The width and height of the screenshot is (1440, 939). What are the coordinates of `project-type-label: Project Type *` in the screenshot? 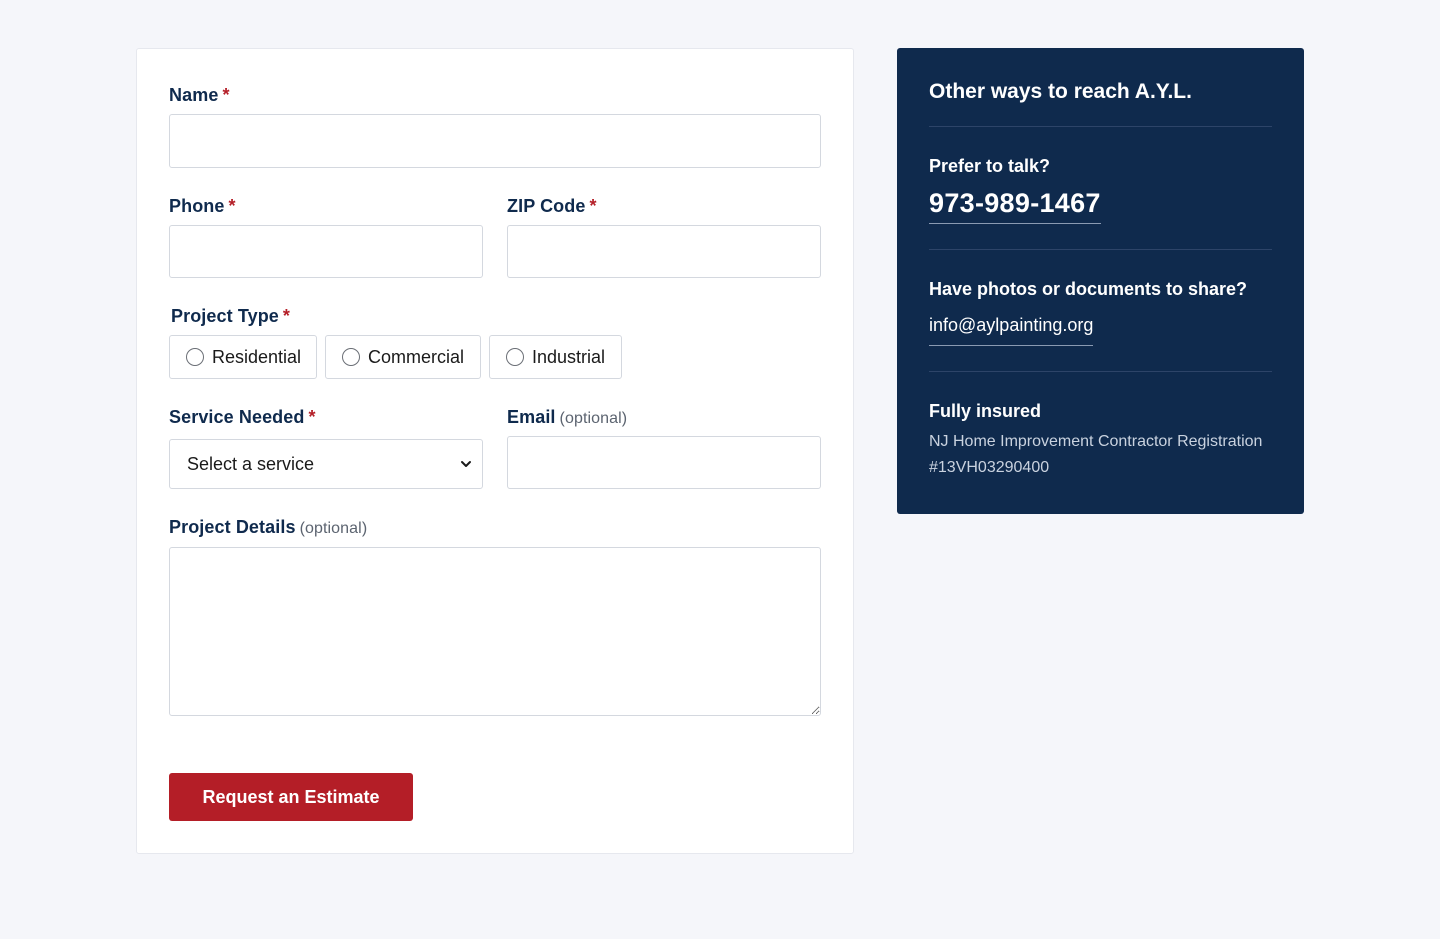 It's located at (231, 316).